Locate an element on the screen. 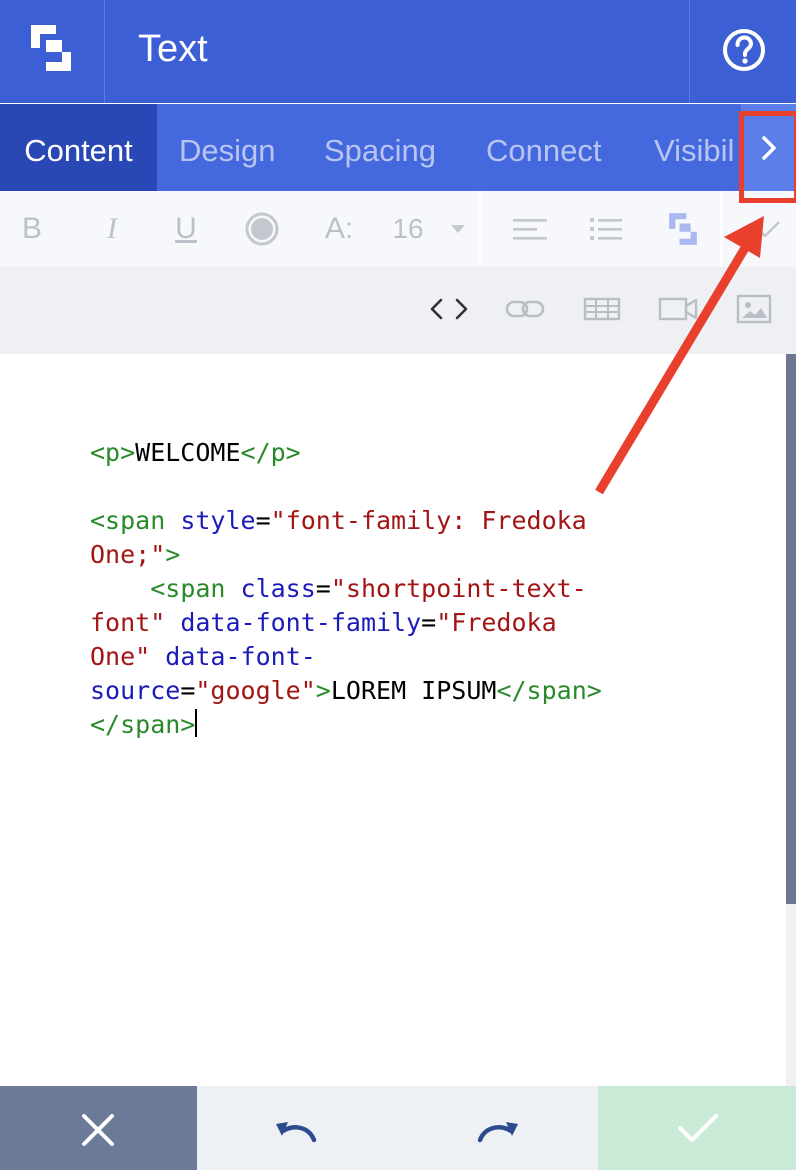 The width and height of the screenshot is (796, 1170). tab-bar: Content Design Spacing Connect Visibil is located at coordinates (398, 147).